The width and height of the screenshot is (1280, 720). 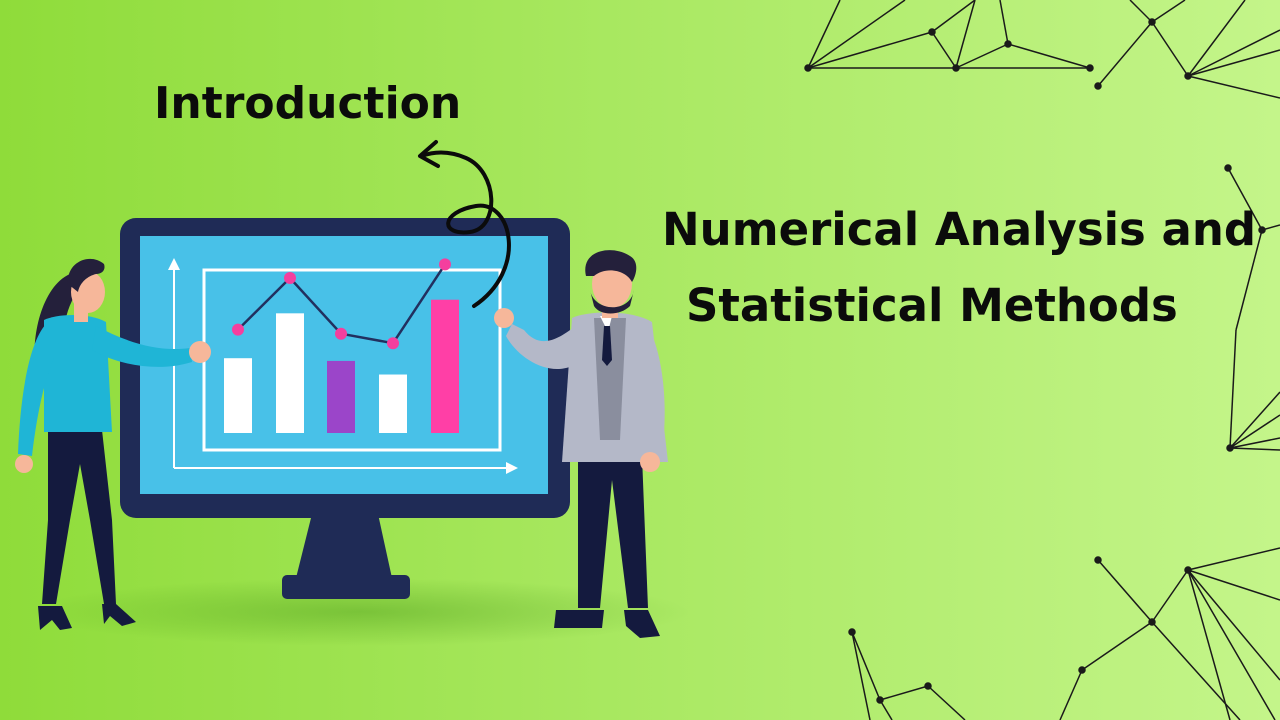 I want to click on woman-right-hand, so click(x=200, y=352).